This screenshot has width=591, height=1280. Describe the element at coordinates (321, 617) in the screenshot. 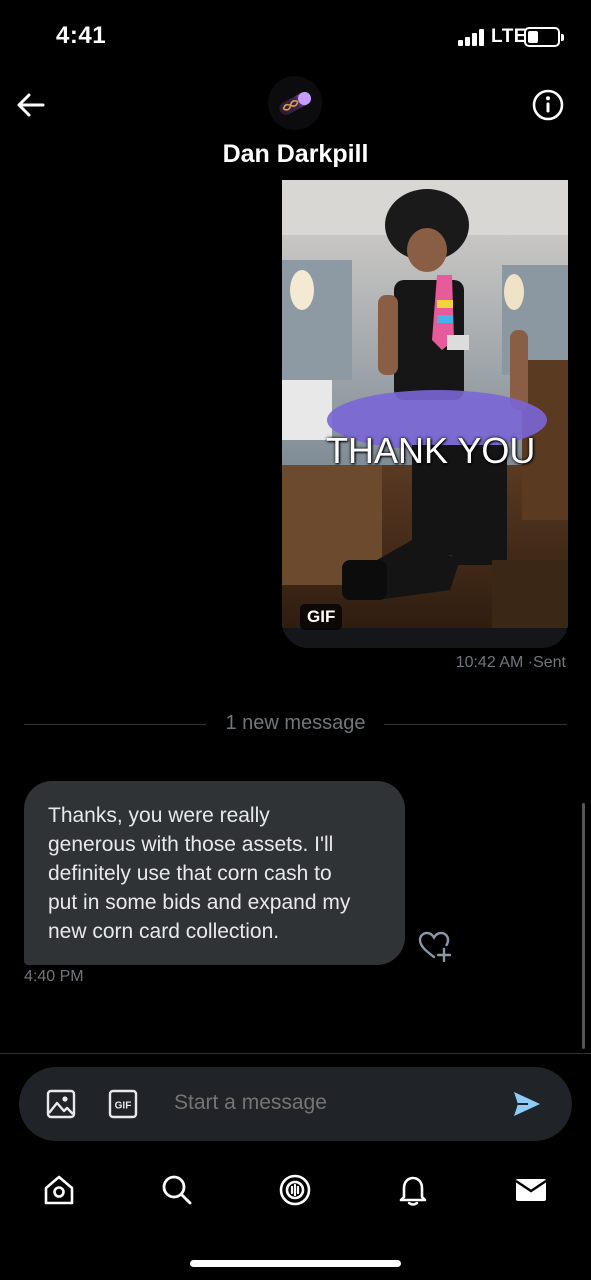

I see `gif-badge: GIF` at that location.